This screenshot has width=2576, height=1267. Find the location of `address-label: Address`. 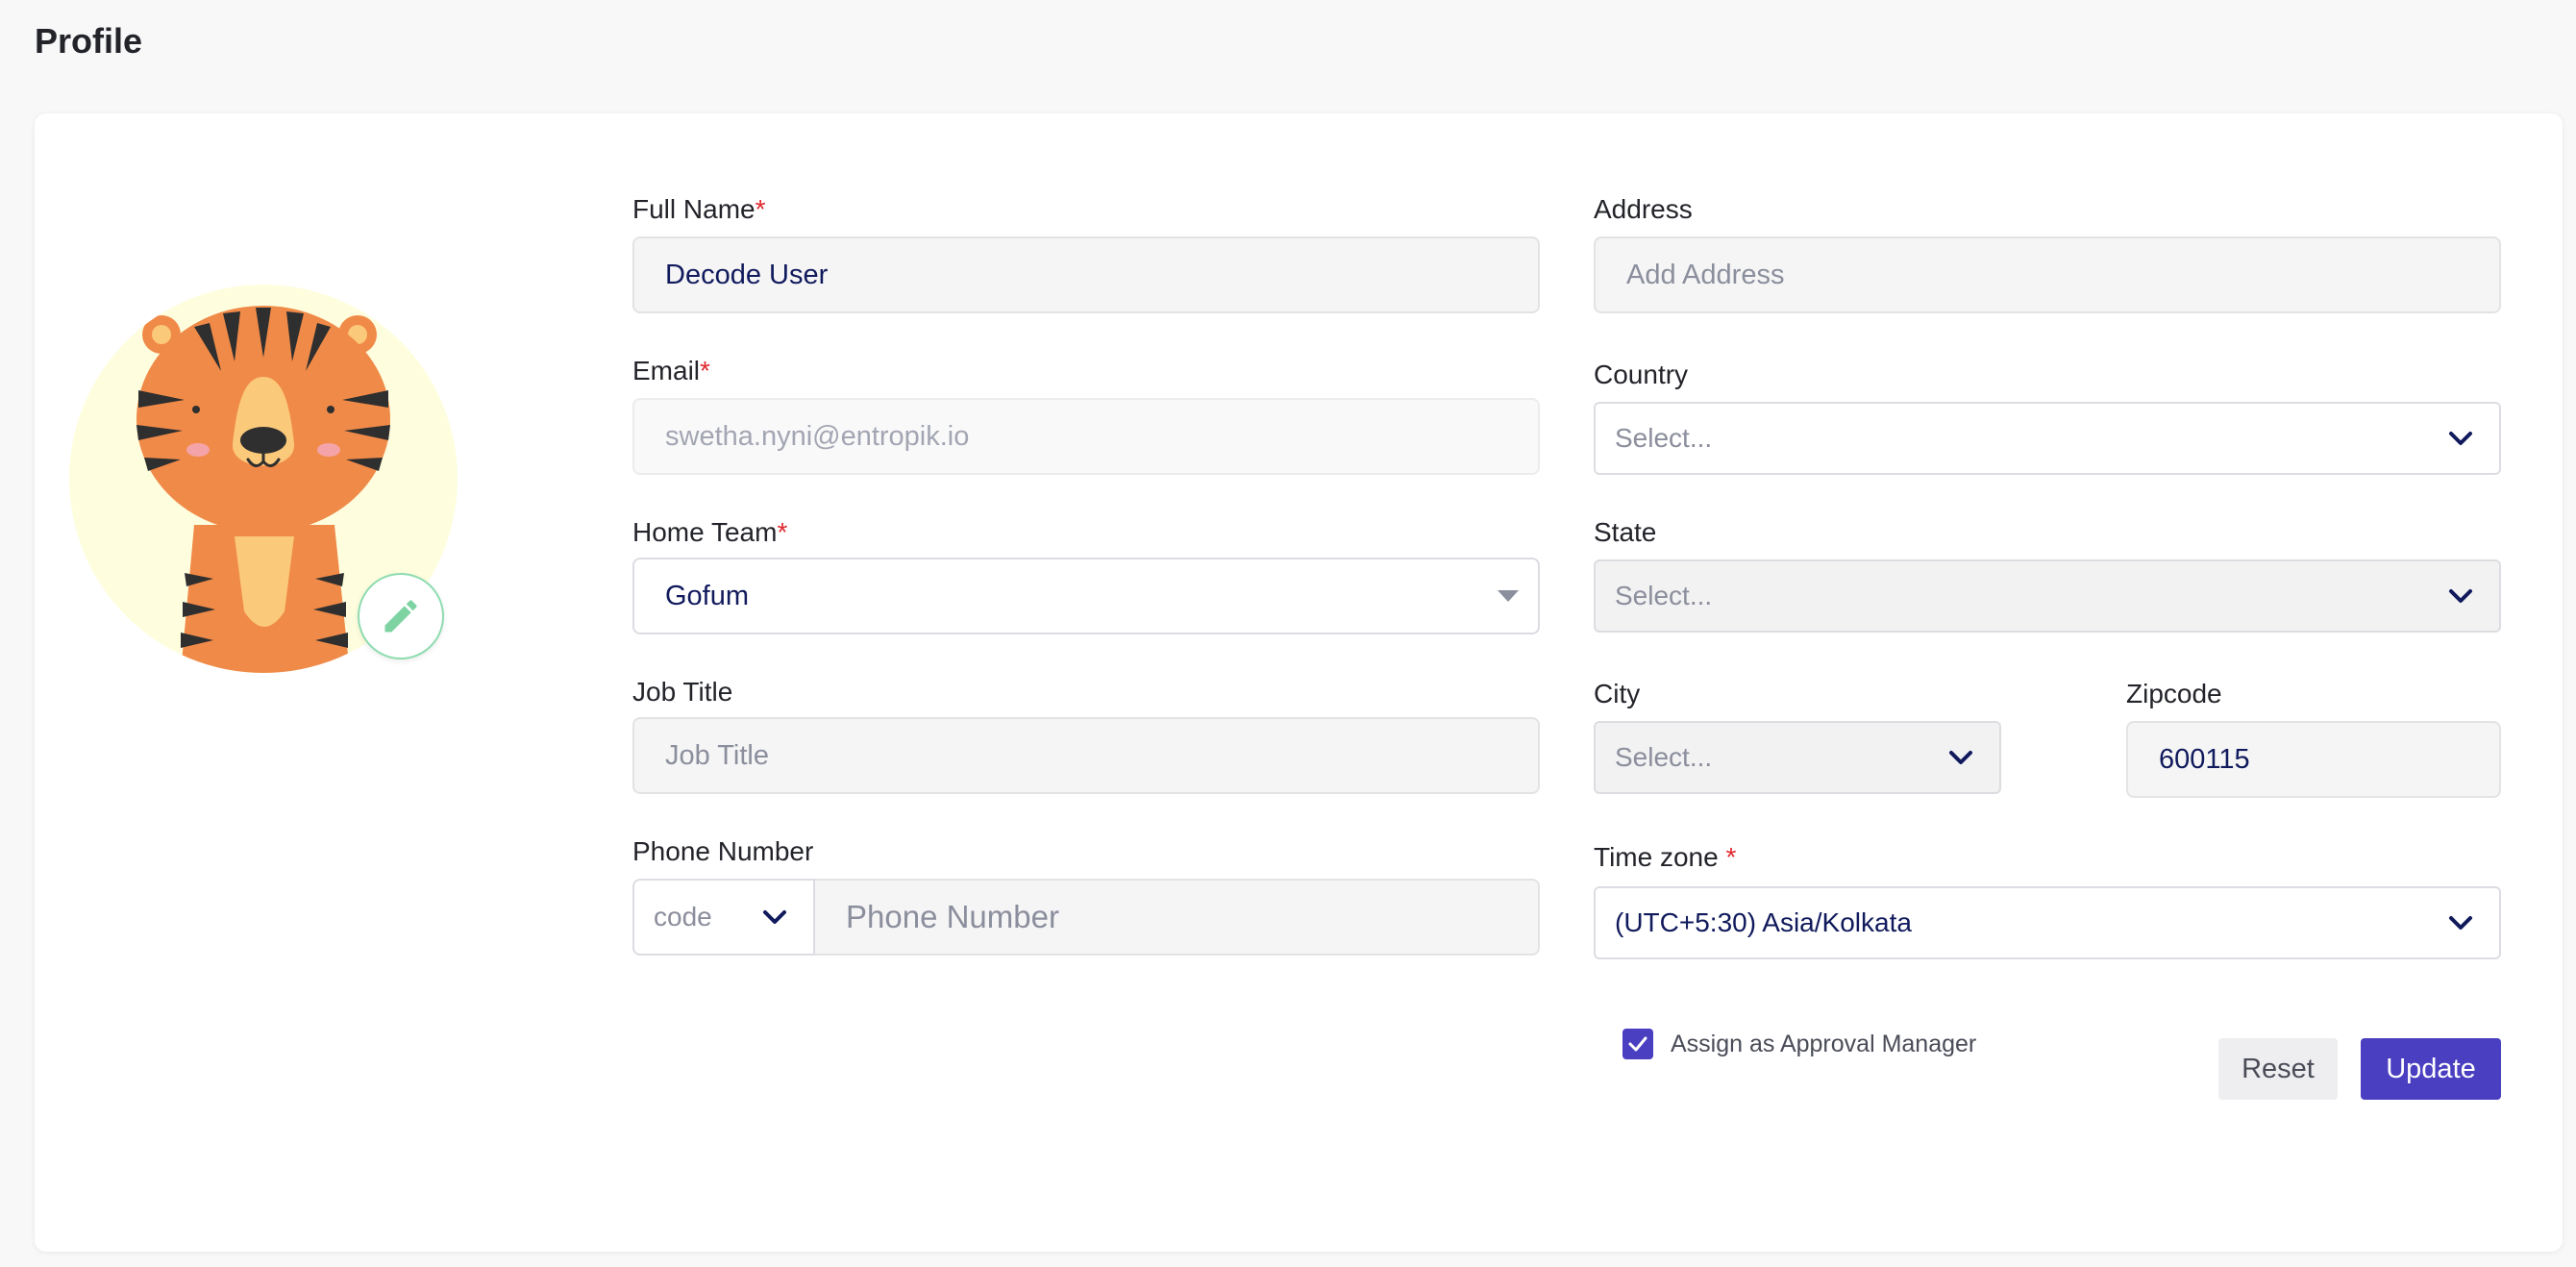

address-label: Address is located at coordinates (1644, 209).